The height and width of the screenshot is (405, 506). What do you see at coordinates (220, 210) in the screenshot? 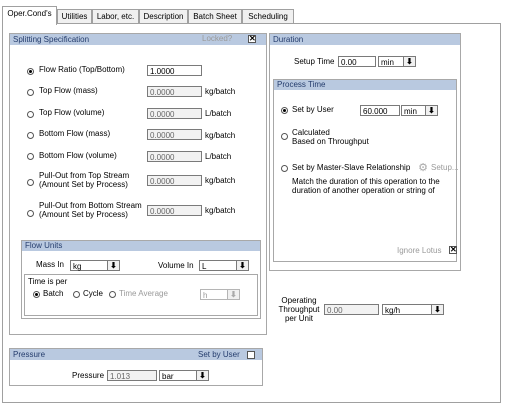
I see `pull-out-bottom-unit: kg/batch` at bounding box center [220, 210].